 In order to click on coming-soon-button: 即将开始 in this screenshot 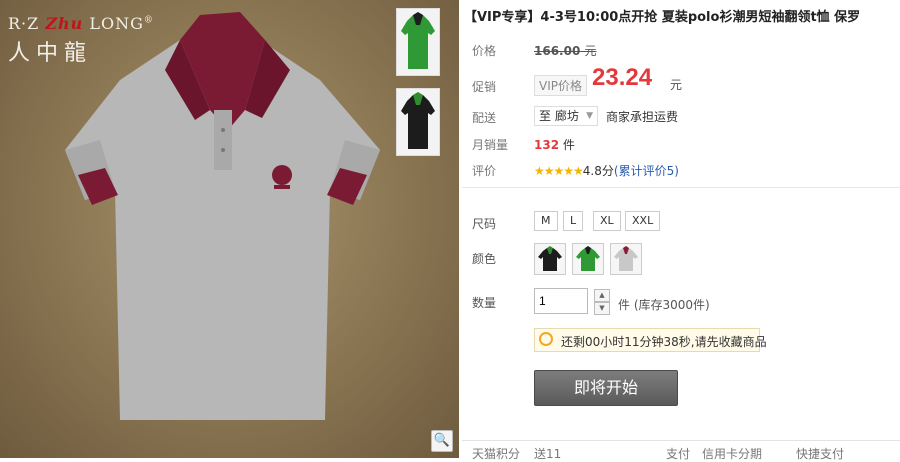, I will do `click(606, 388)`.